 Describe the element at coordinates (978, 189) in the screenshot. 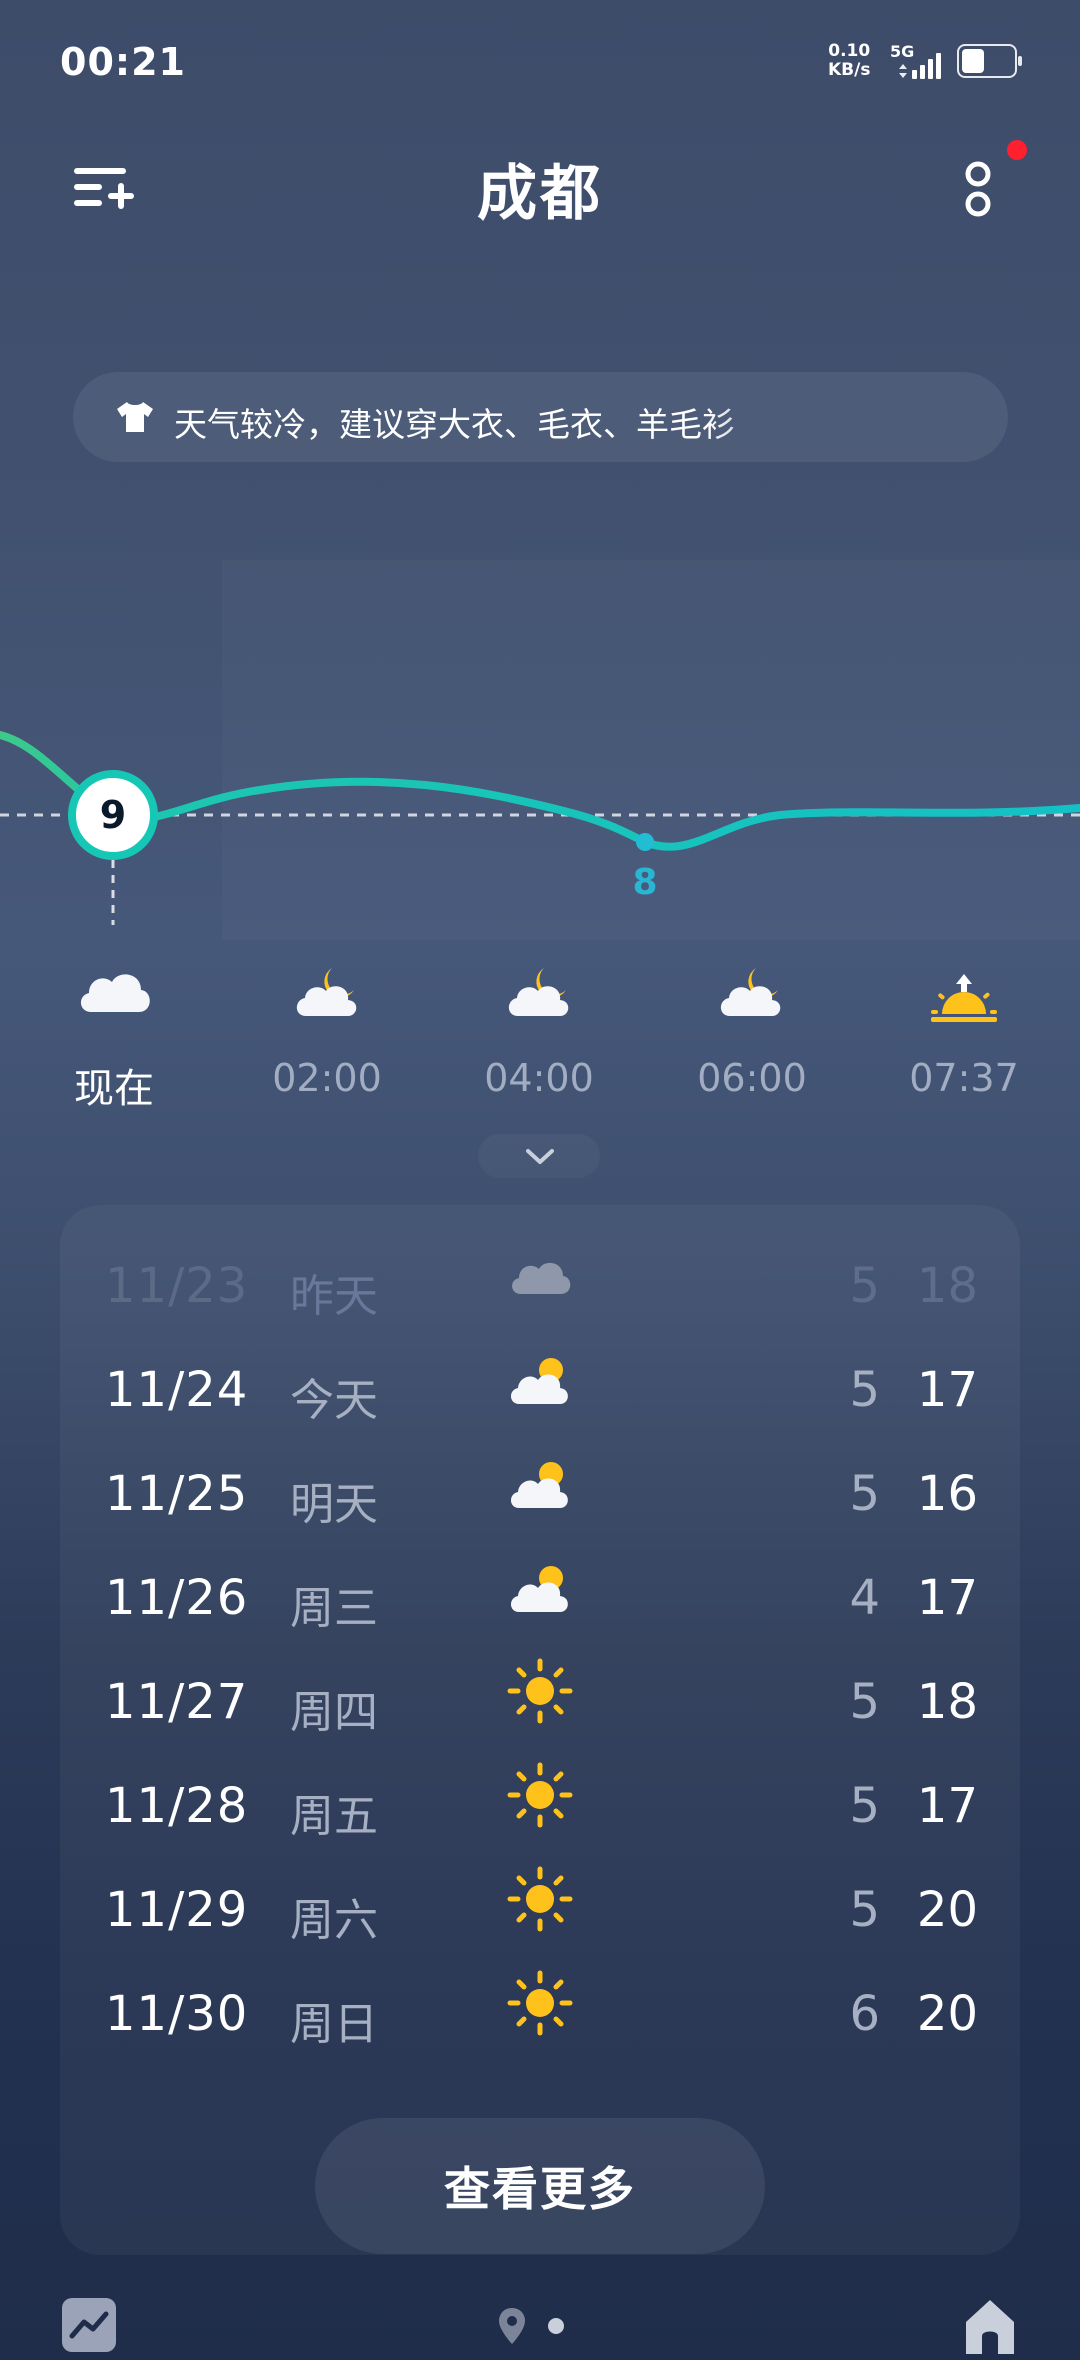

I see `more-options-icon` at that location.